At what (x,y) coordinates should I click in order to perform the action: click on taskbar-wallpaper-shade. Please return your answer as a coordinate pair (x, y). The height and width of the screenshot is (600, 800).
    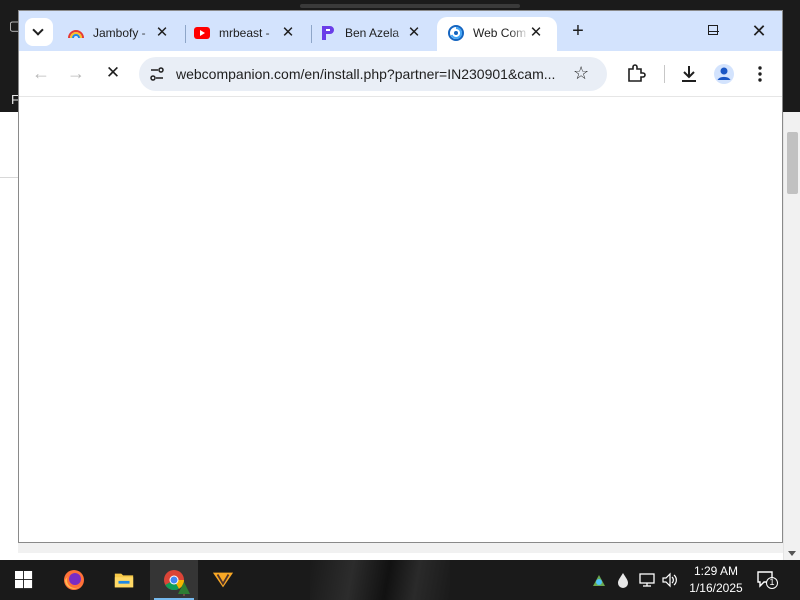
    Looking at the image, I should click on (380, 580).